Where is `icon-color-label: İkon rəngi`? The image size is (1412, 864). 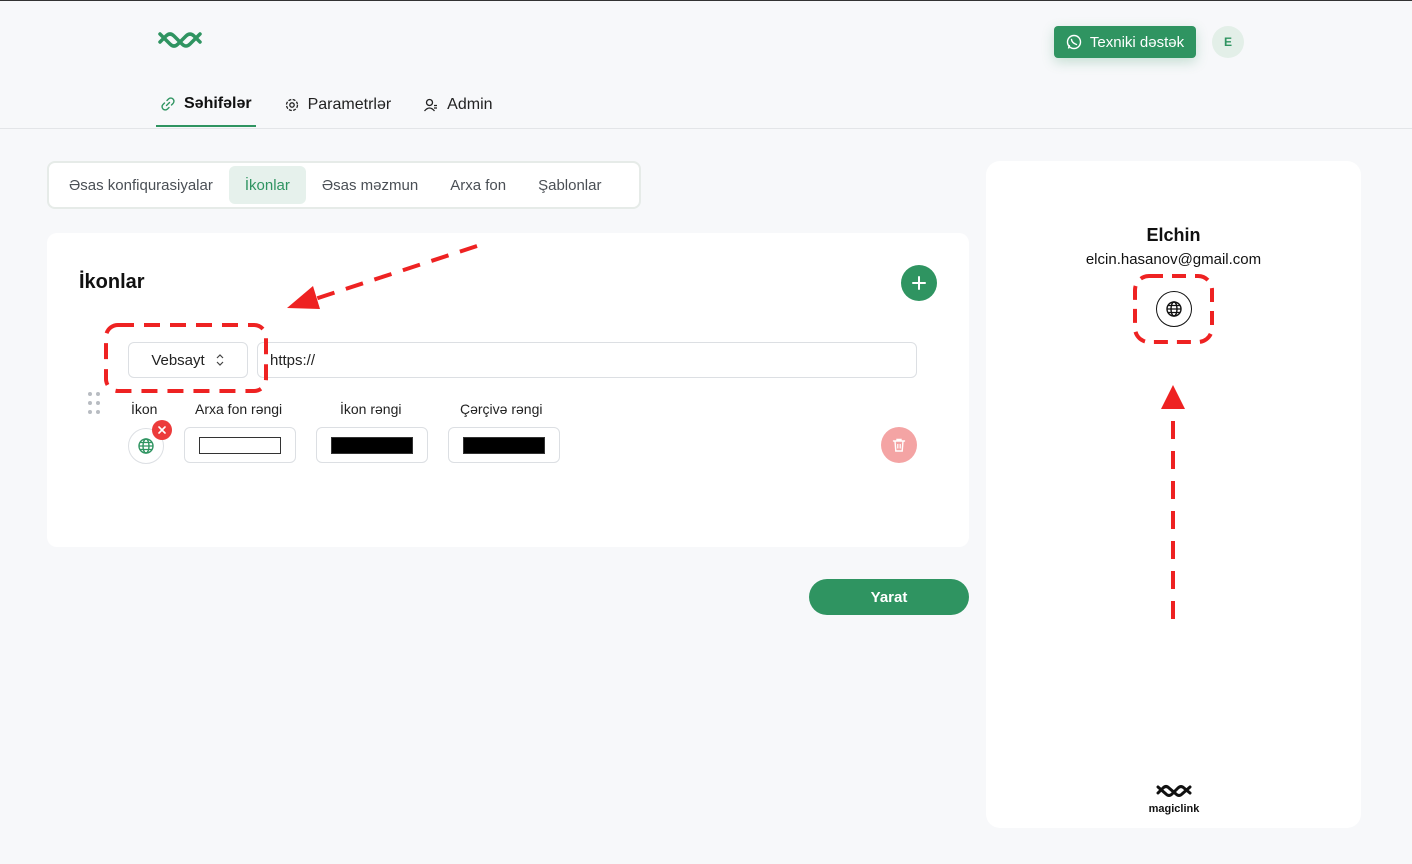 icon-color-label: İkon rəngi is located at coordinates (371, 409).